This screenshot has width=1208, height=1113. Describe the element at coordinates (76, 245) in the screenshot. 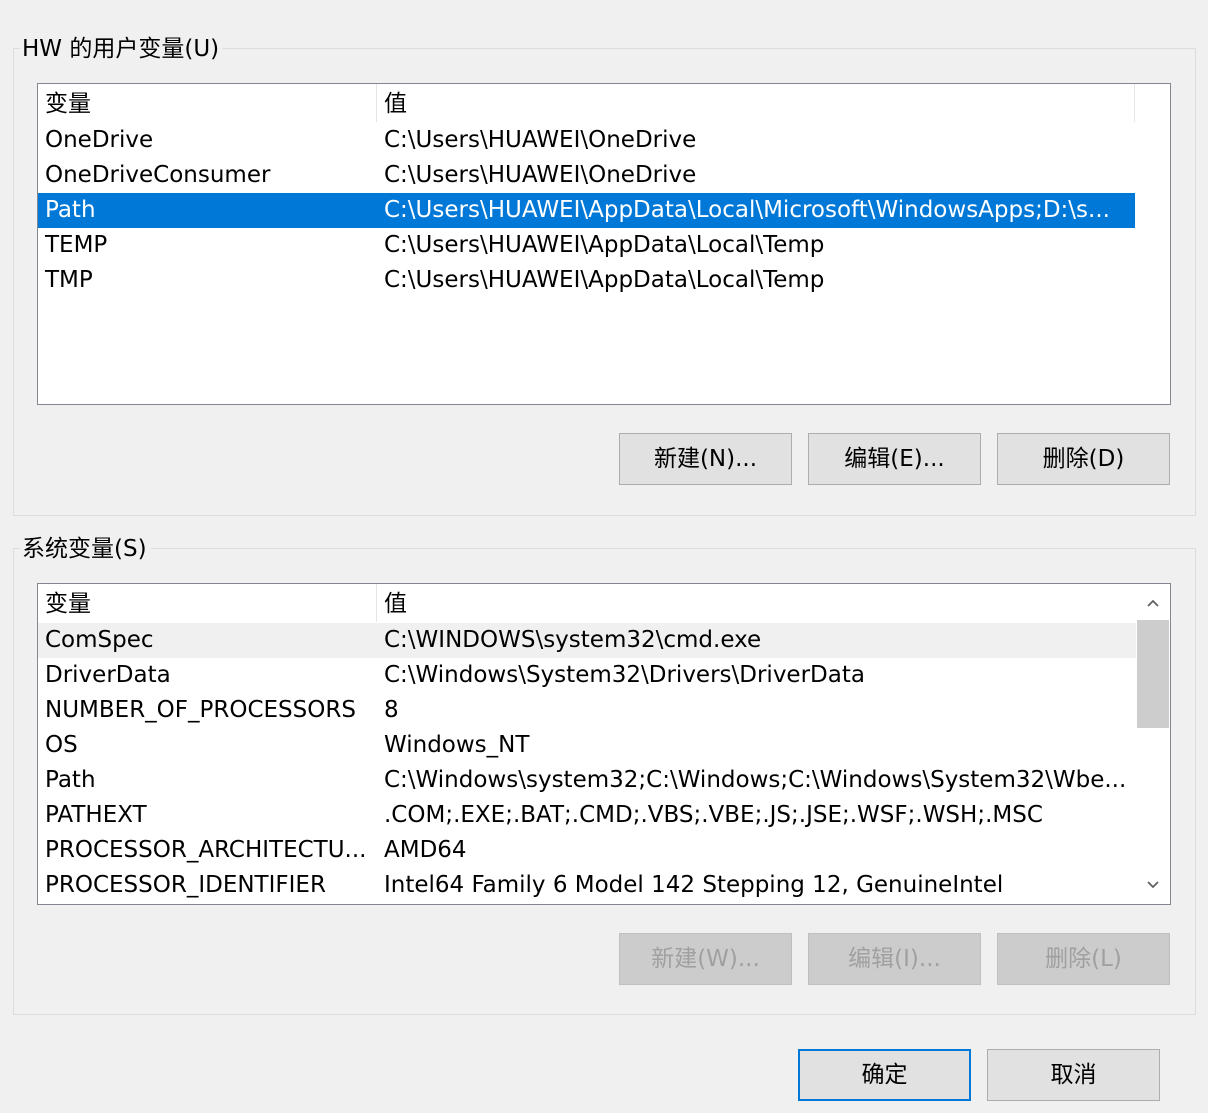

I see `variable-name-cell: TEMP` at that location.